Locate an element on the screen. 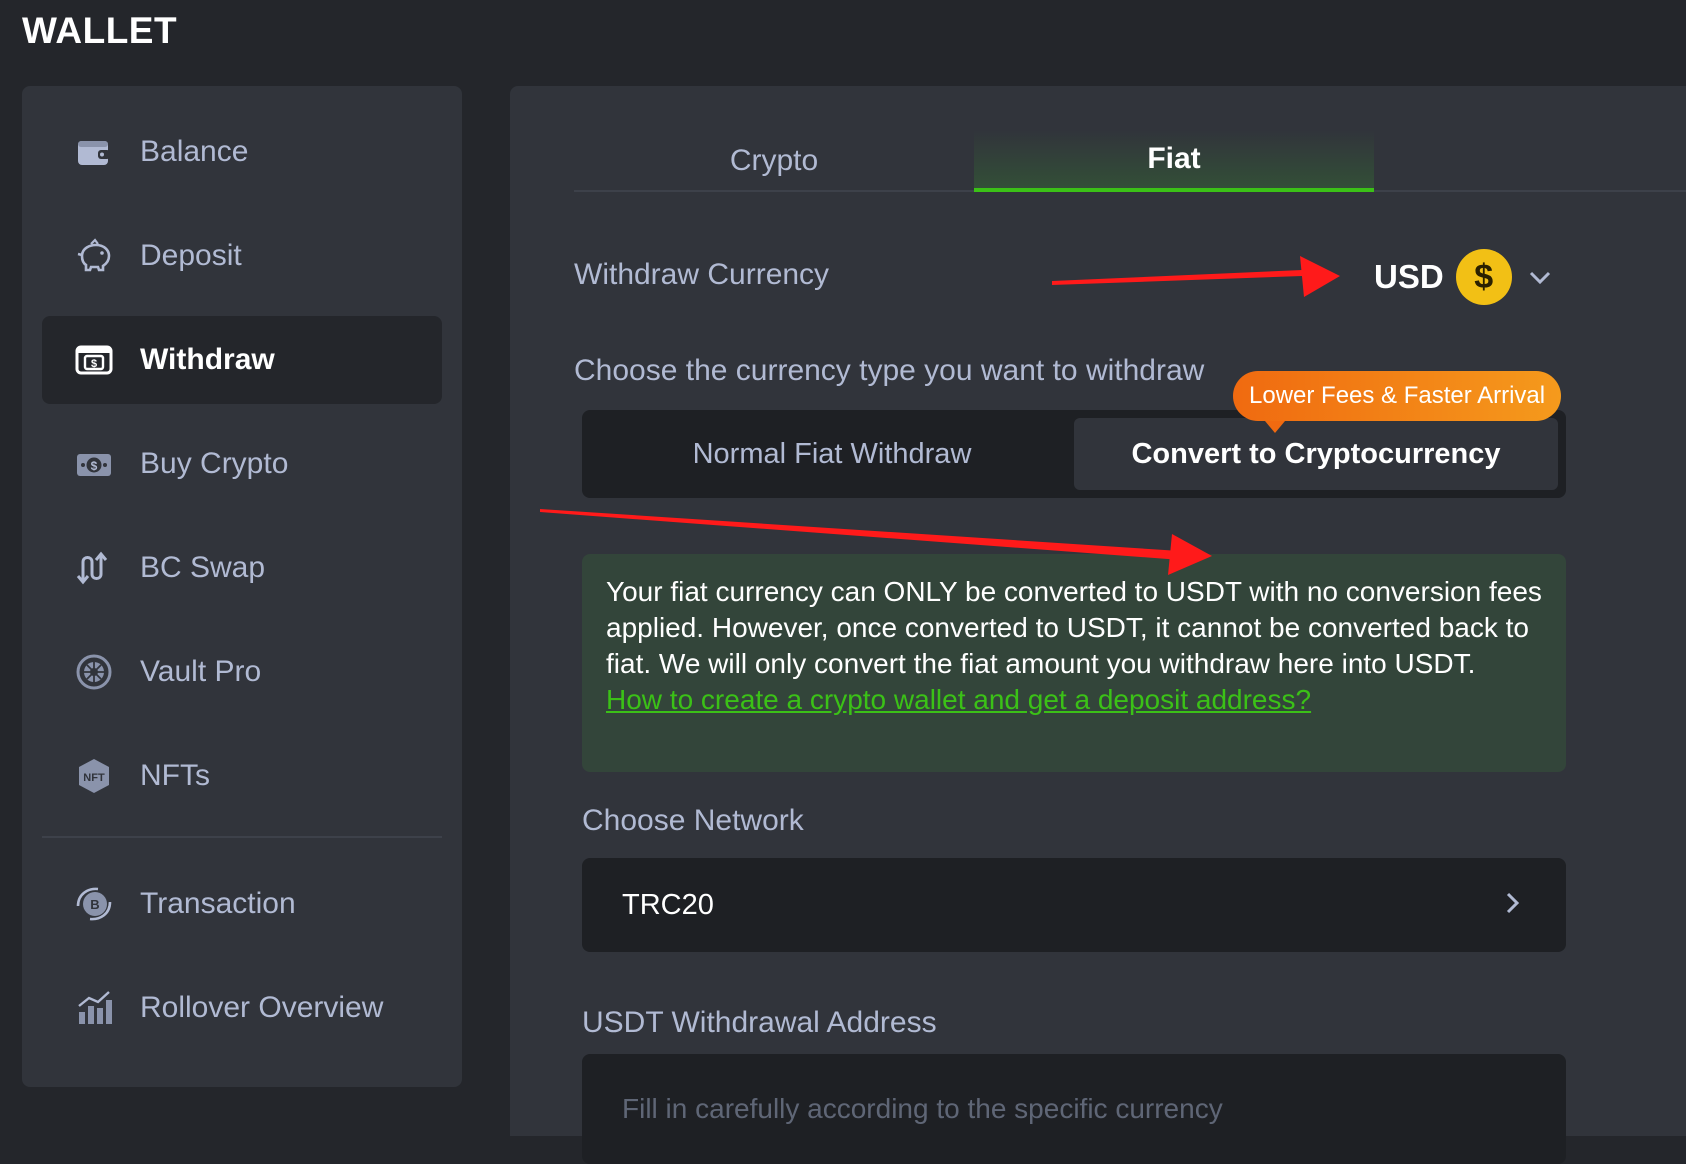 This screenshot has height=1164, width=1686. network-select: TRC20 is located at coordinates (1074, 905).